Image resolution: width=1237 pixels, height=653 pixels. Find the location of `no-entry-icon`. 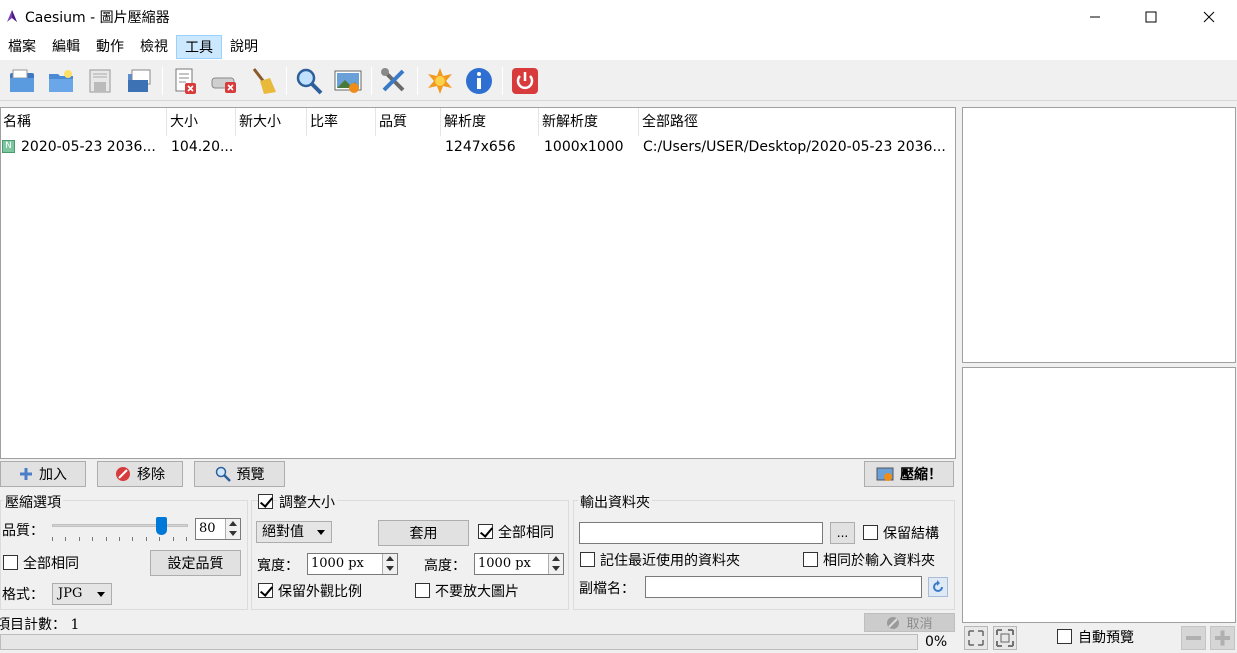

no-entry-icon is located at coordinates (893, 622).